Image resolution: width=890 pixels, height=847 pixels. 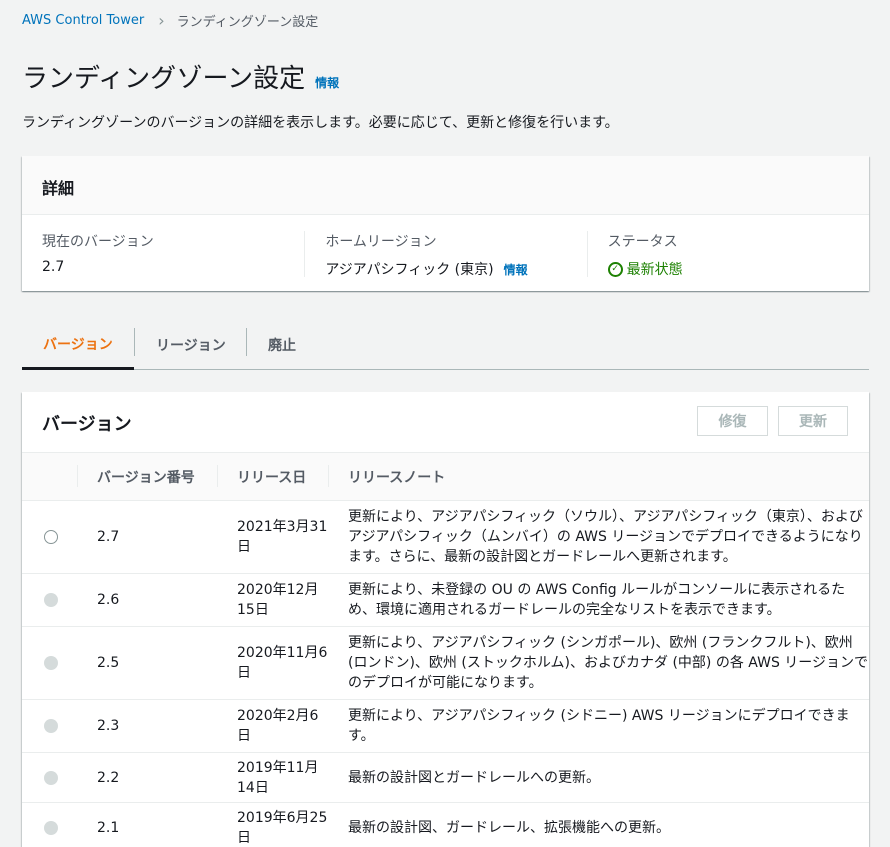 I want to click on table-row: 2.2 2019年11月14日 最新の設計図とガードレールへの更新。, so click(x=445, y=777).